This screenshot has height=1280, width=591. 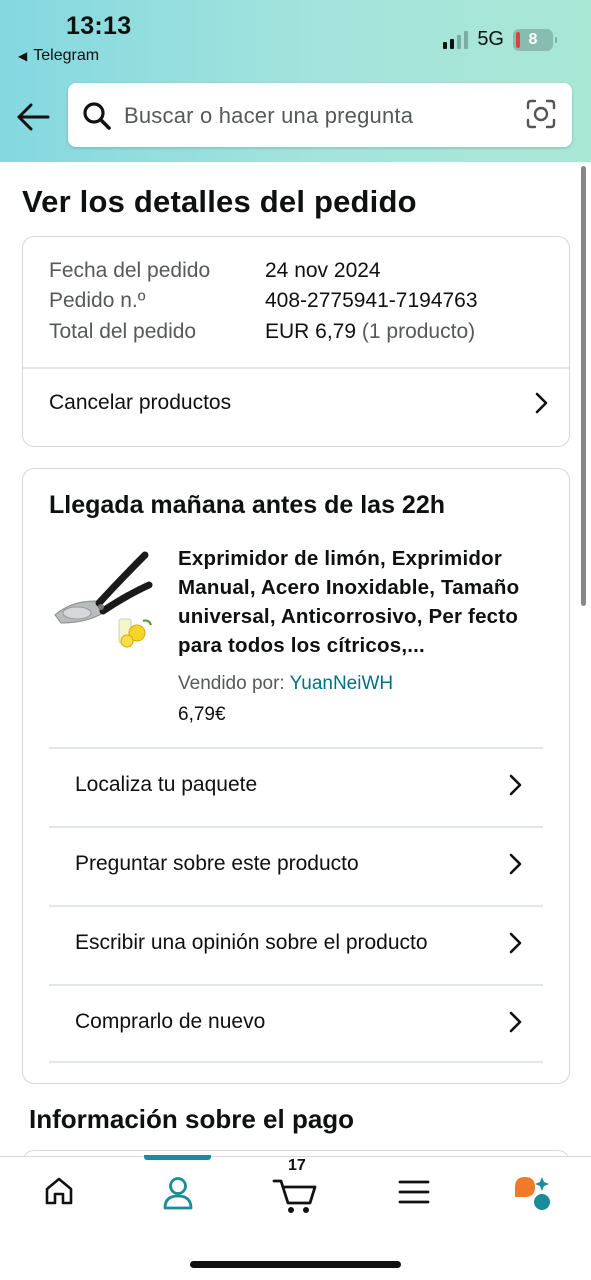 What do you see at coordinates (247, 505) in the screenshot?
I see `arrival-heading: Llegada mañana antes de las 22h` at bounding box center [247, 505].